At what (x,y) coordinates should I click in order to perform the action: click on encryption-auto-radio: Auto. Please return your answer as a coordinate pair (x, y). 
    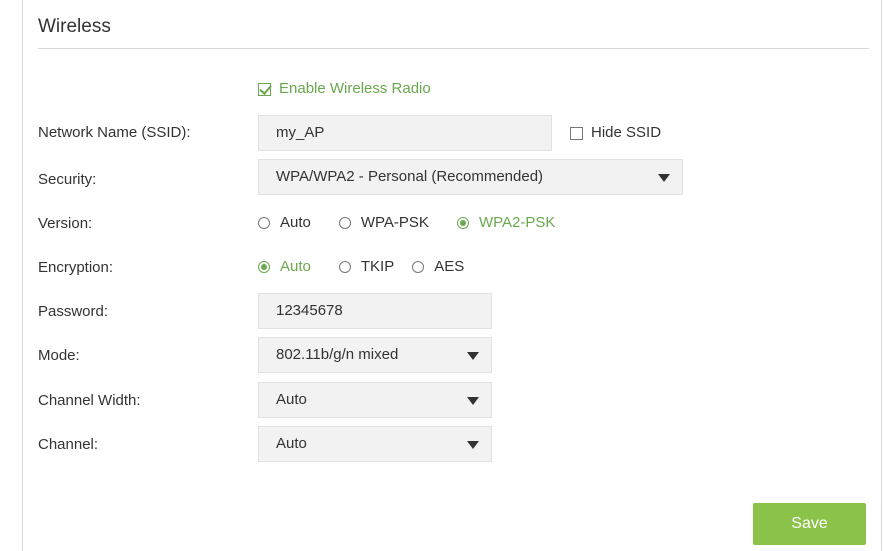
    Looking at the image, I should click on (284, 266).